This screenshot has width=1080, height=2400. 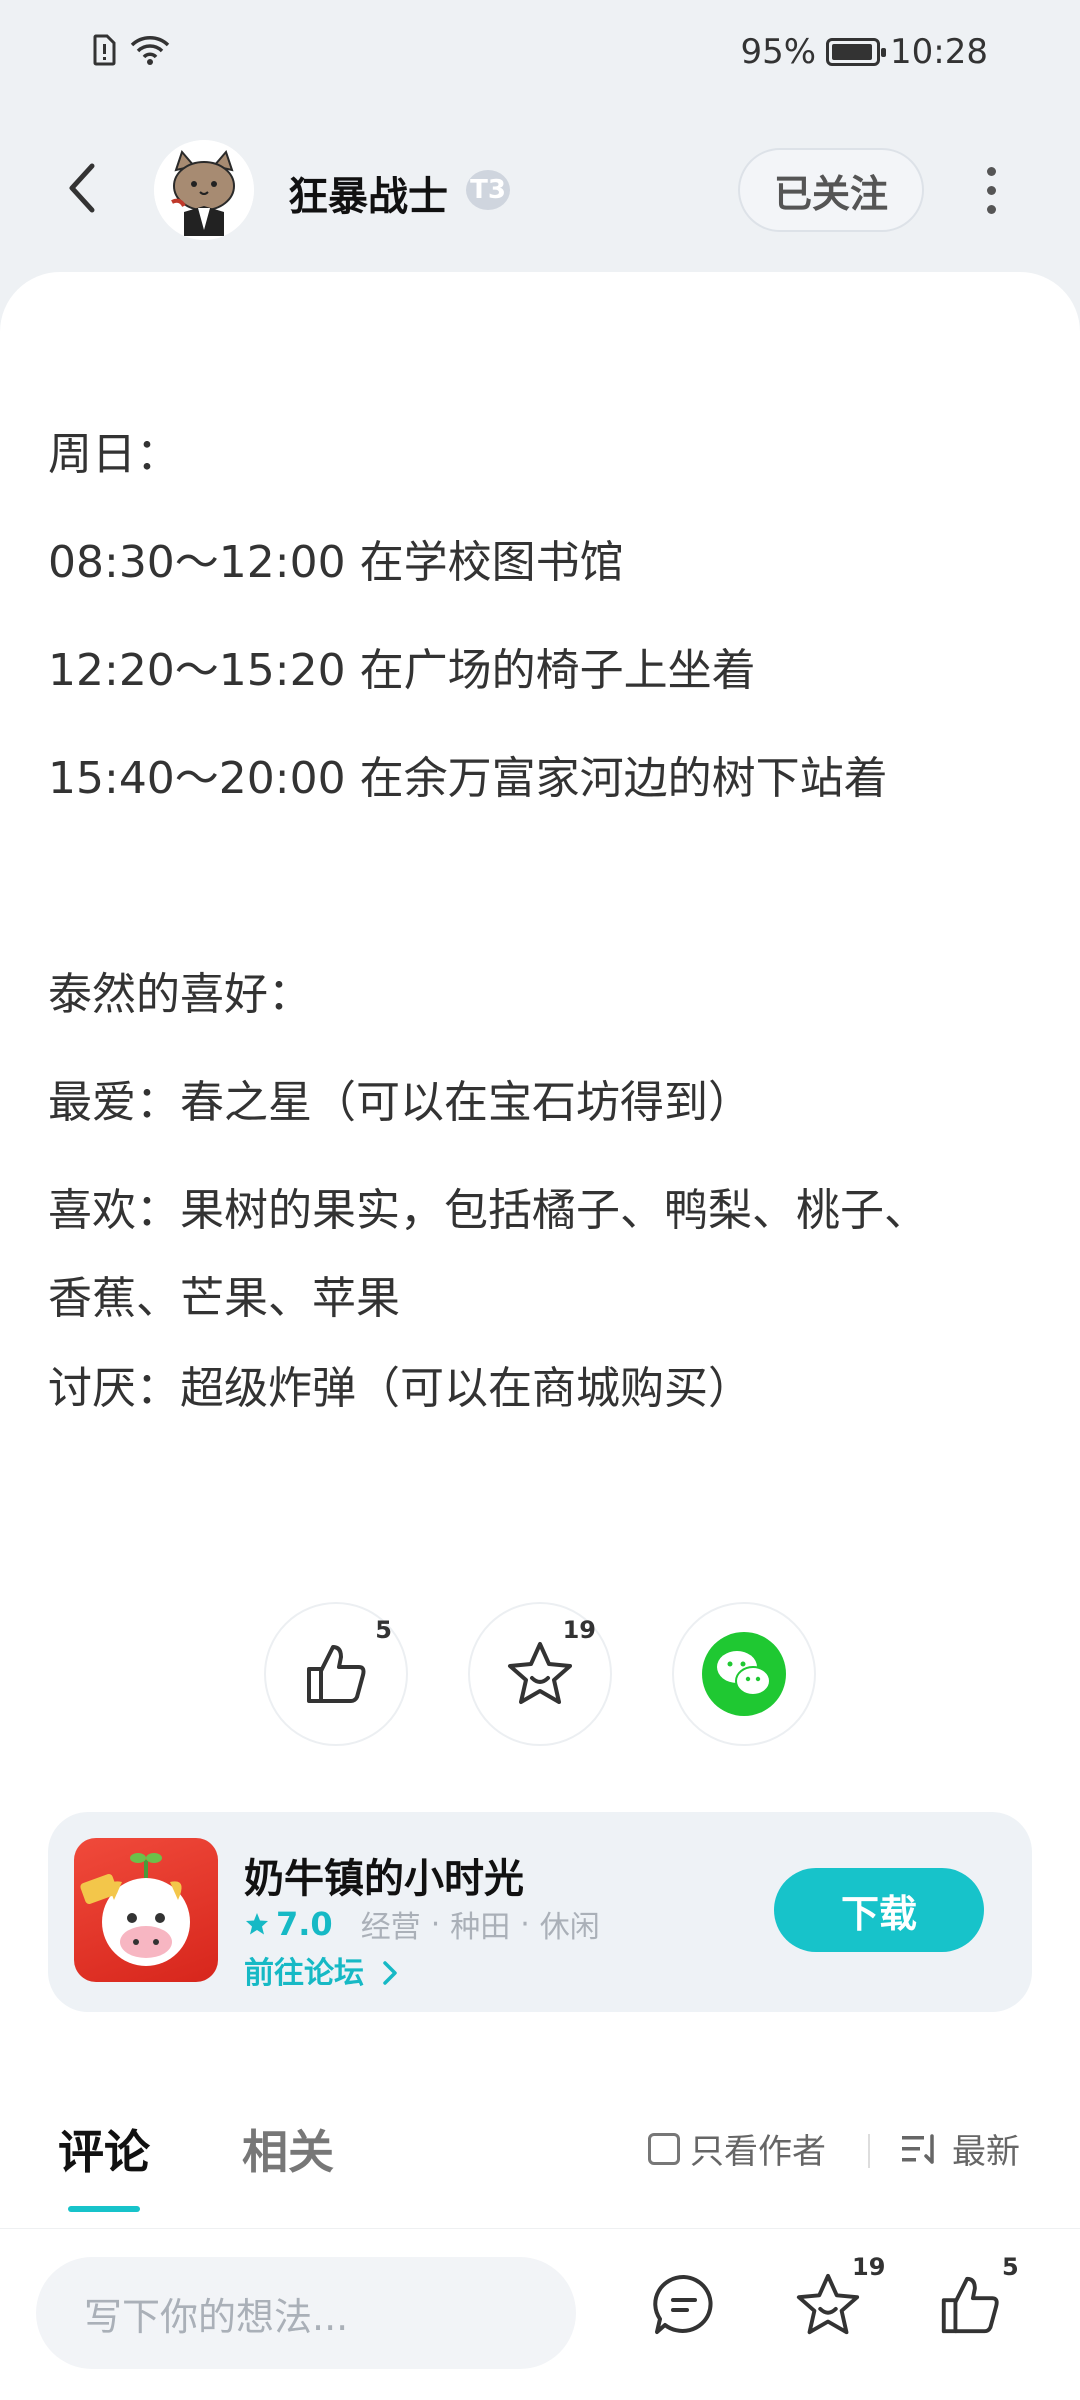 What do you see at coordinates (104, 2149) in the screenshot?
I see `tab-comments: 评论` at bounding box center [104, 2149].